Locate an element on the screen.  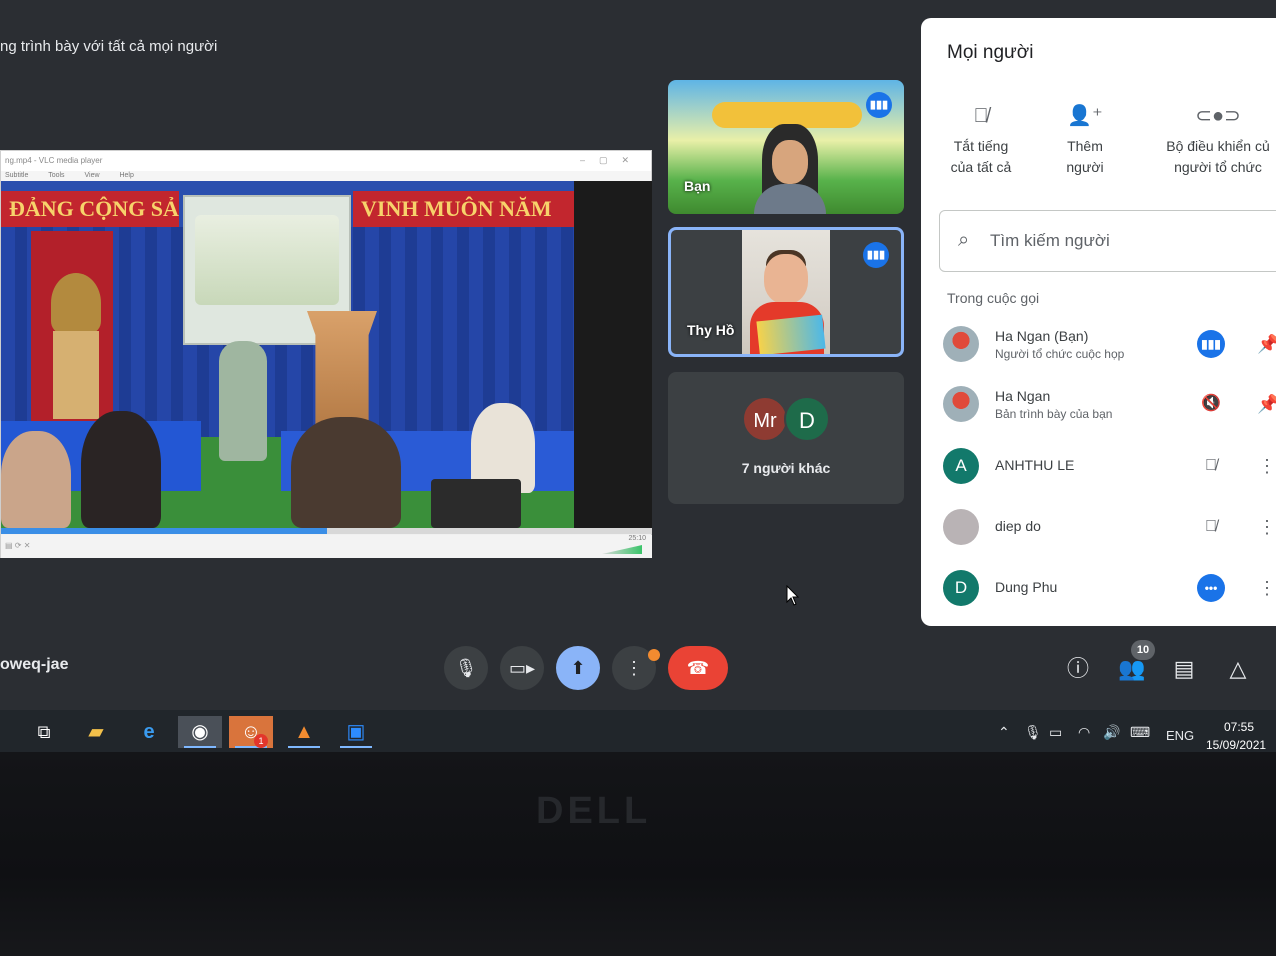
wifi-icon: ◠ is located at coordinates (1084, 732).